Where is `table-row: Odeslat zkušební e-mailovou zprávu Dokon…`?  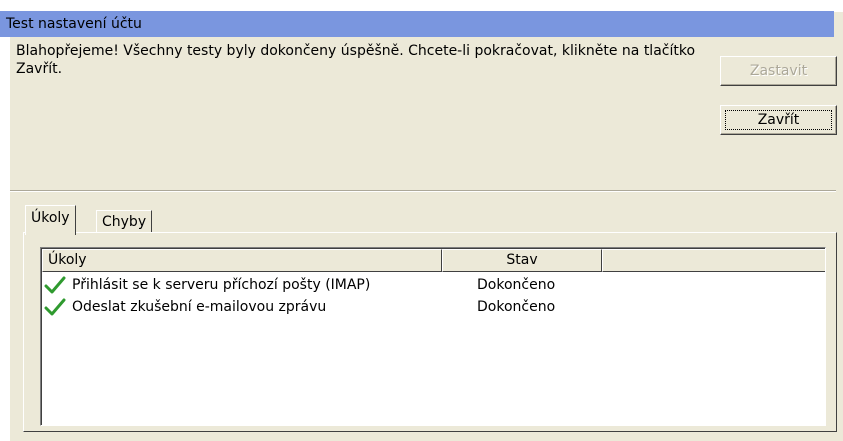 table-row: Odeslat zkušební e-mailovou zprávu Dokon… is located at coordinates (434, 307).